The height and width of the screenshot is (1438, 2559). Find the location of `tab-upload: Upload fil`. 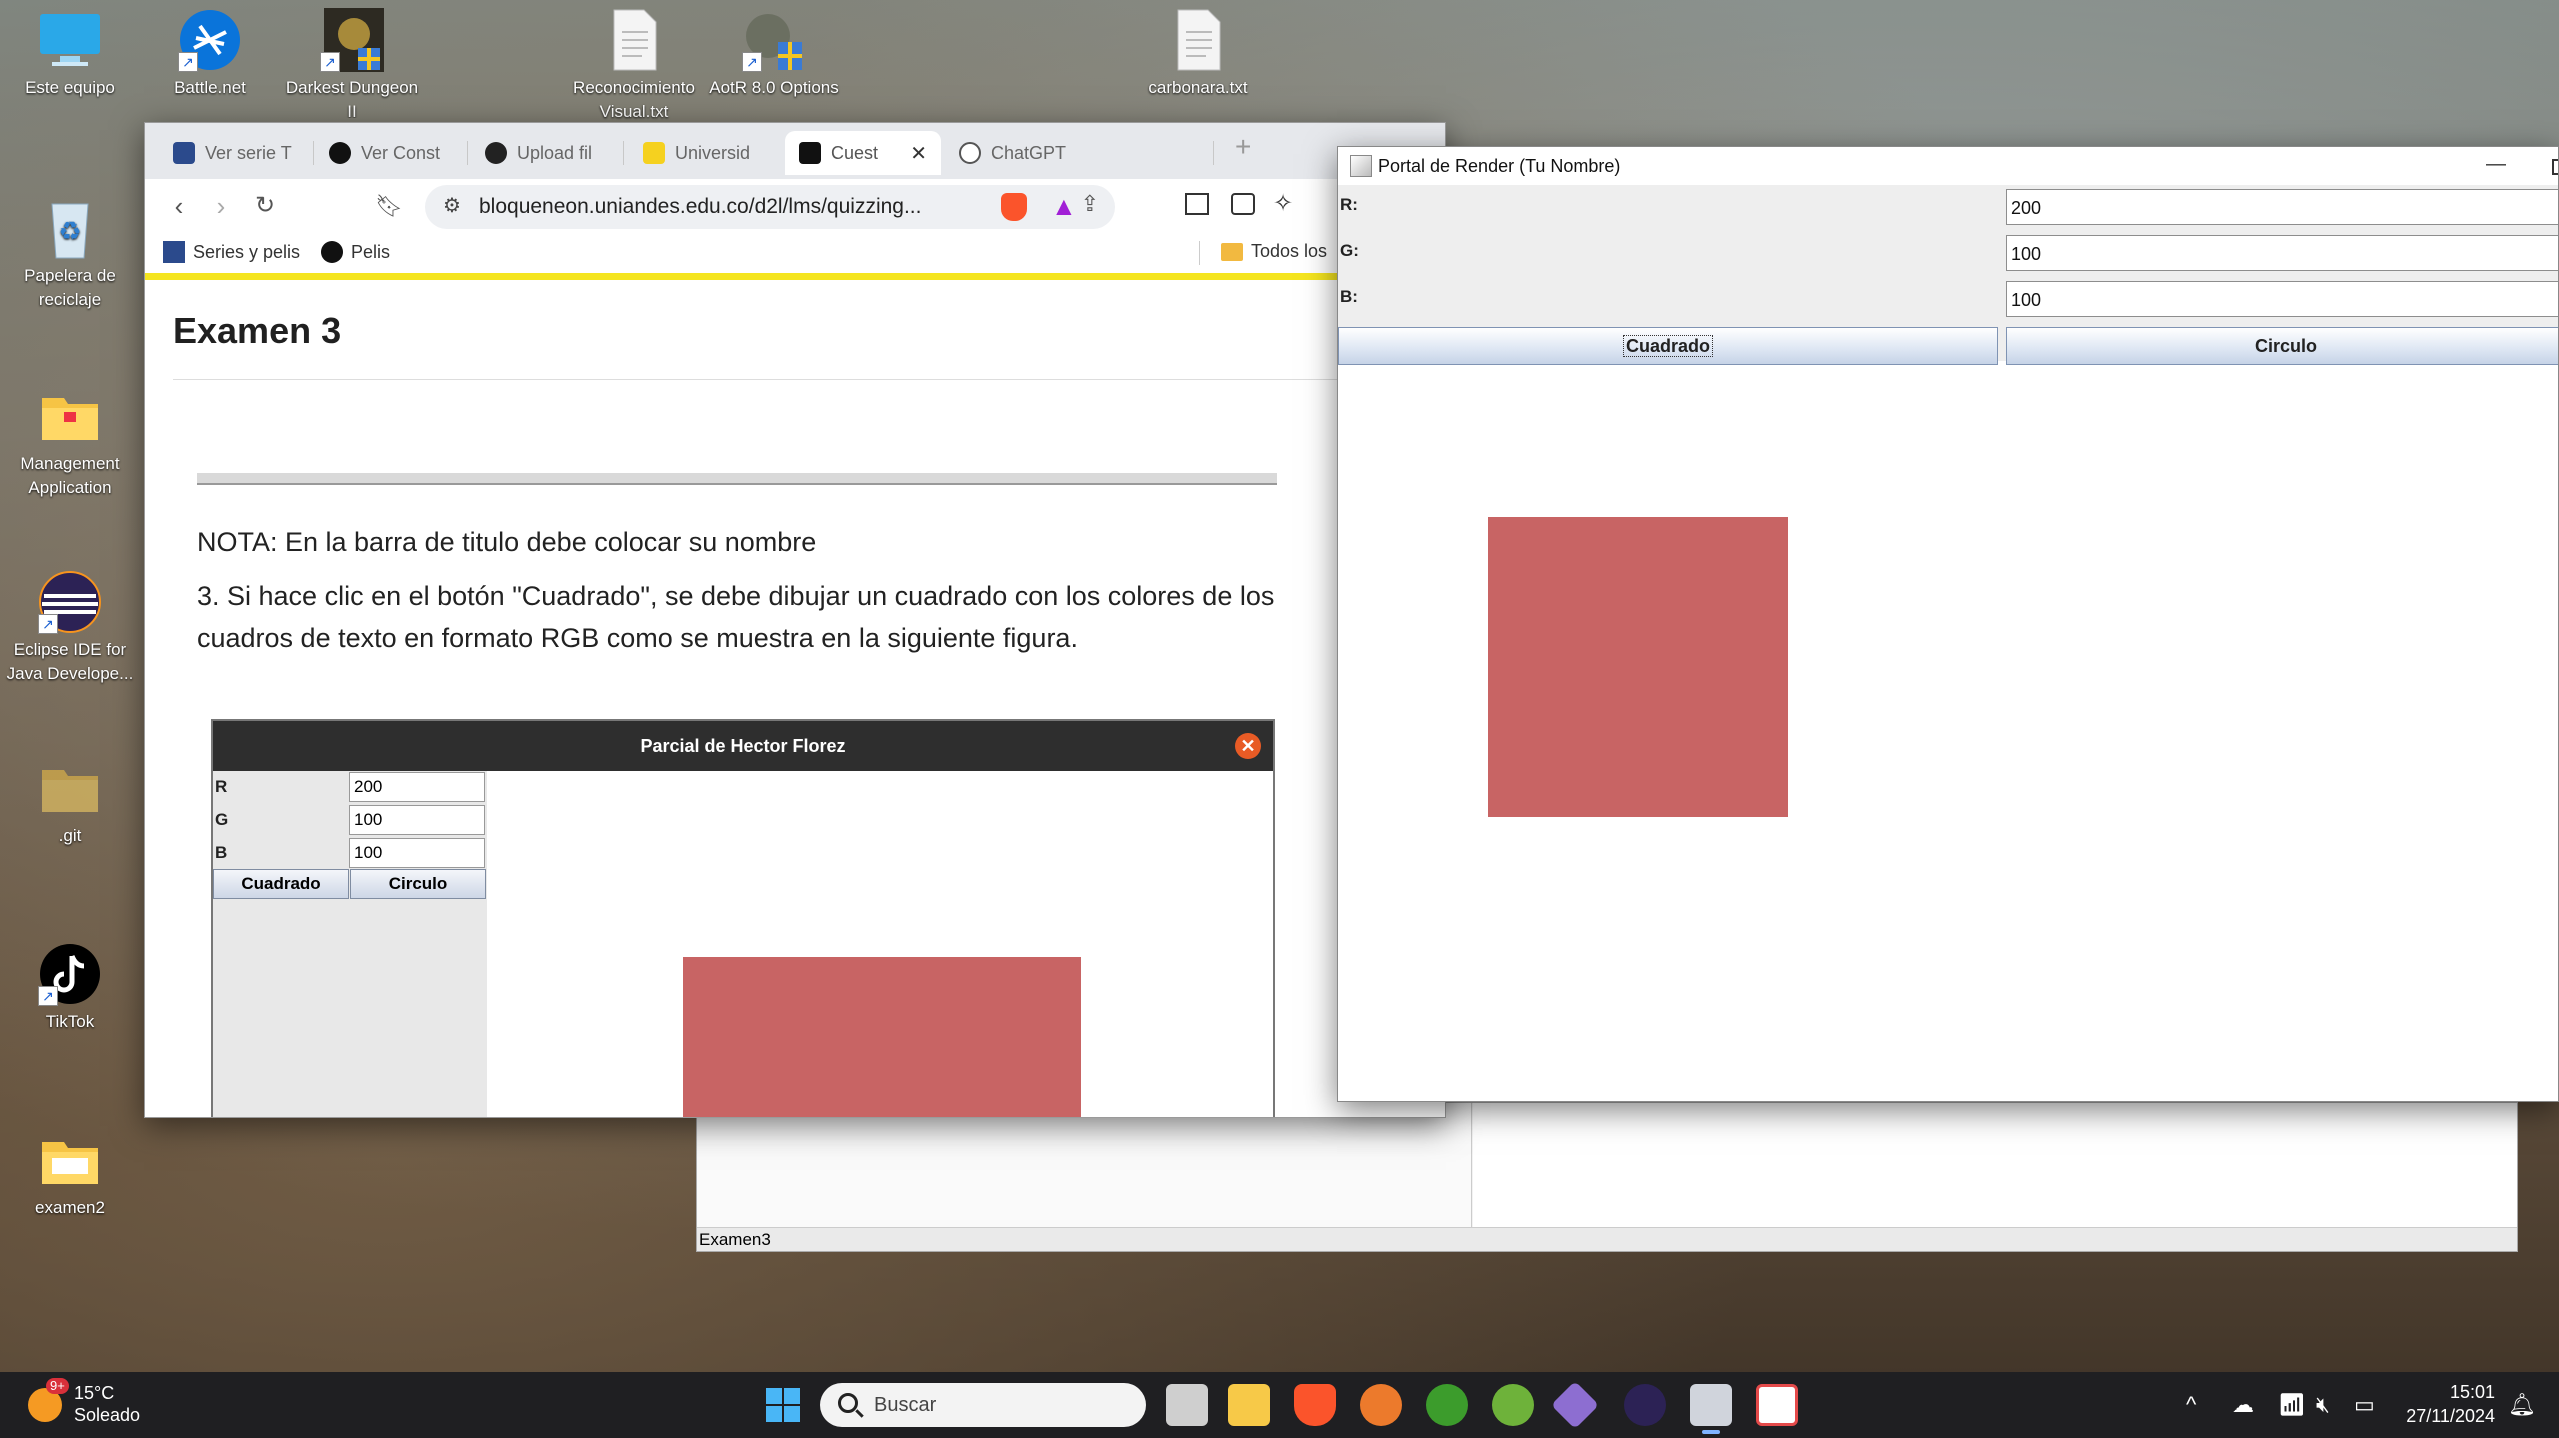

tab-upload: Upload fil is located at coordinates (546, 153).